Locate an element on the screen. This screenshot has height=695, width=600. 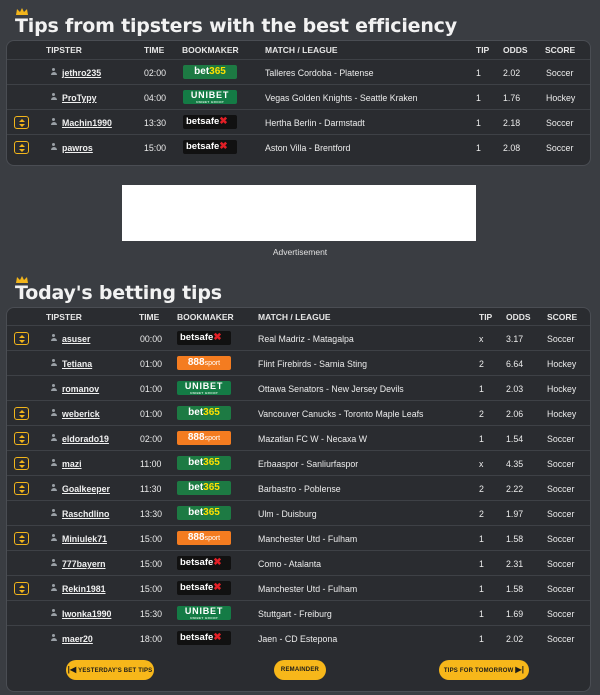
match-league: Real Madriz - Matagalpa is located at coordinates (306, 339).